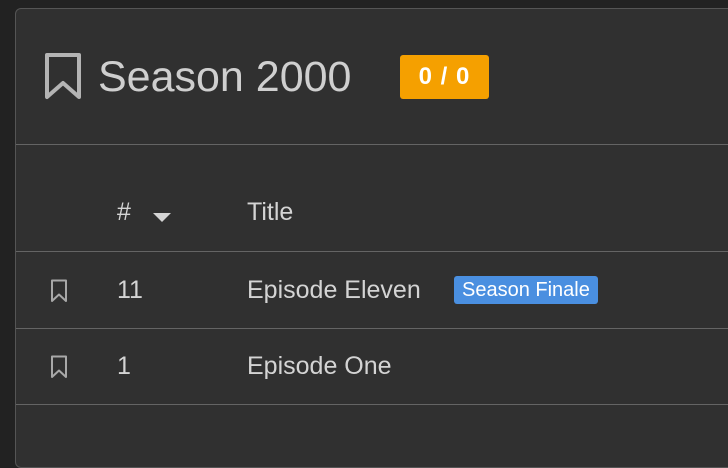  What do you see at coordinates (372, 251) in the screenshot?
I see `table-header-divider` at bounding box center [372, 251].